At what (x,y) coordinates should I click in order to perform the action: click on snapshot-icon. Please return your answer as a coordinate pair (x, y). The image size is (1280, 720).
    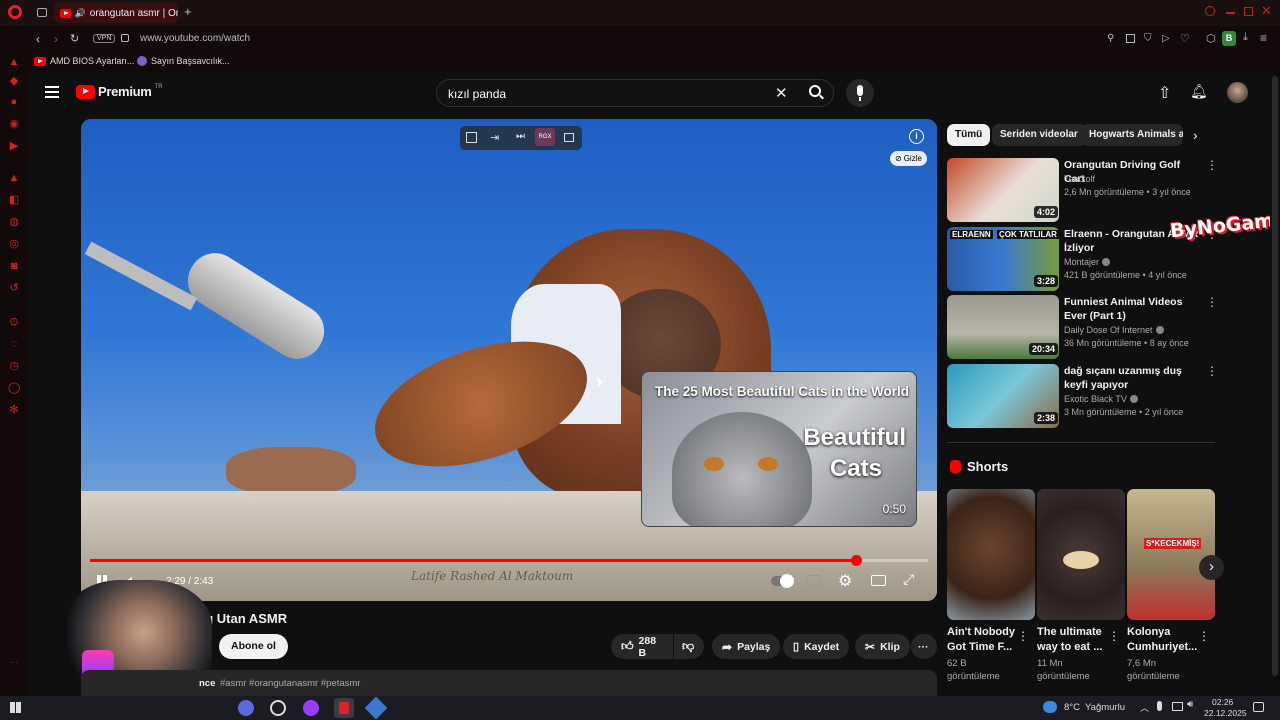
    Looking at the image, I should click on (1130, 38).